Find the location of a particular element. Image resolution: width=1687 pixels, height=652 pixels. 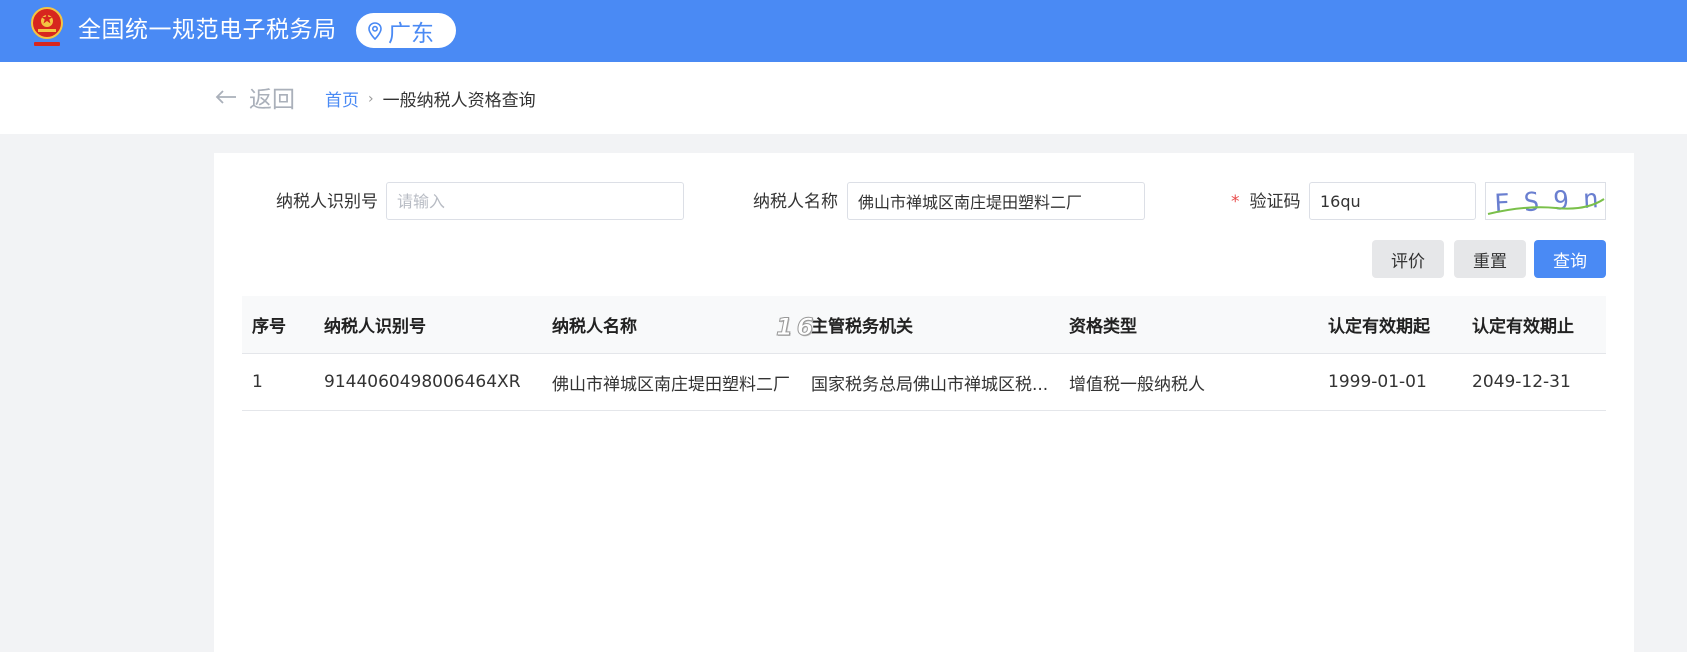

back-button: 返回 is located at coordinates (255, 97).